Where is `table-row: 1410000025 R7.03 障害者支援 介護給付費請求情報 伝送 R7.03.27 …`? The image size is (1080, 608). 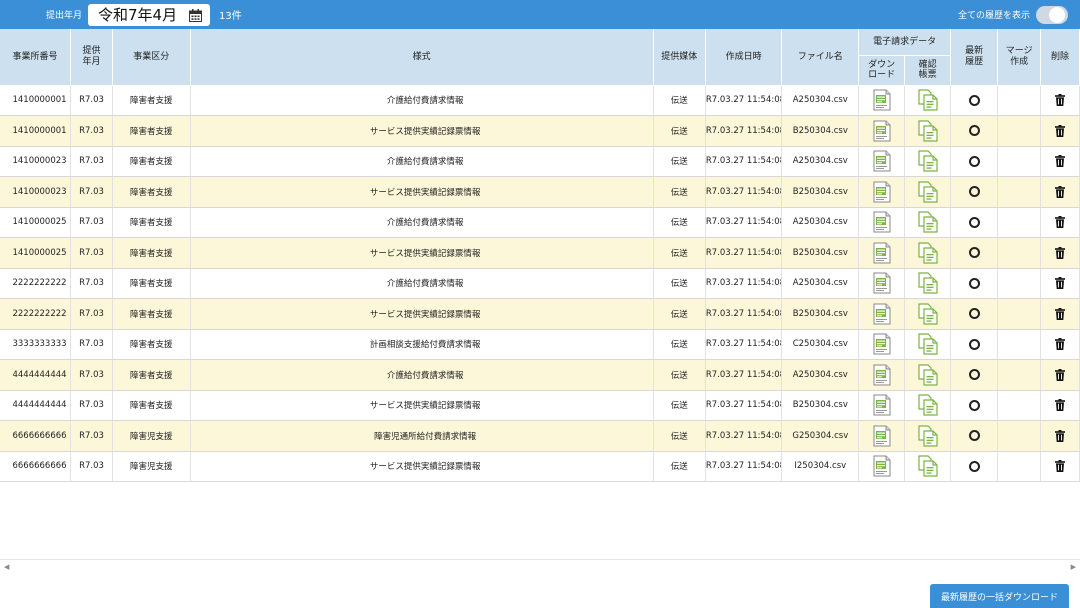 table-row: 1410000025 R7.03 障害者支援 介護給付費請求情報 伝送 R7.03.27 … is located at coordinates (540, 222).